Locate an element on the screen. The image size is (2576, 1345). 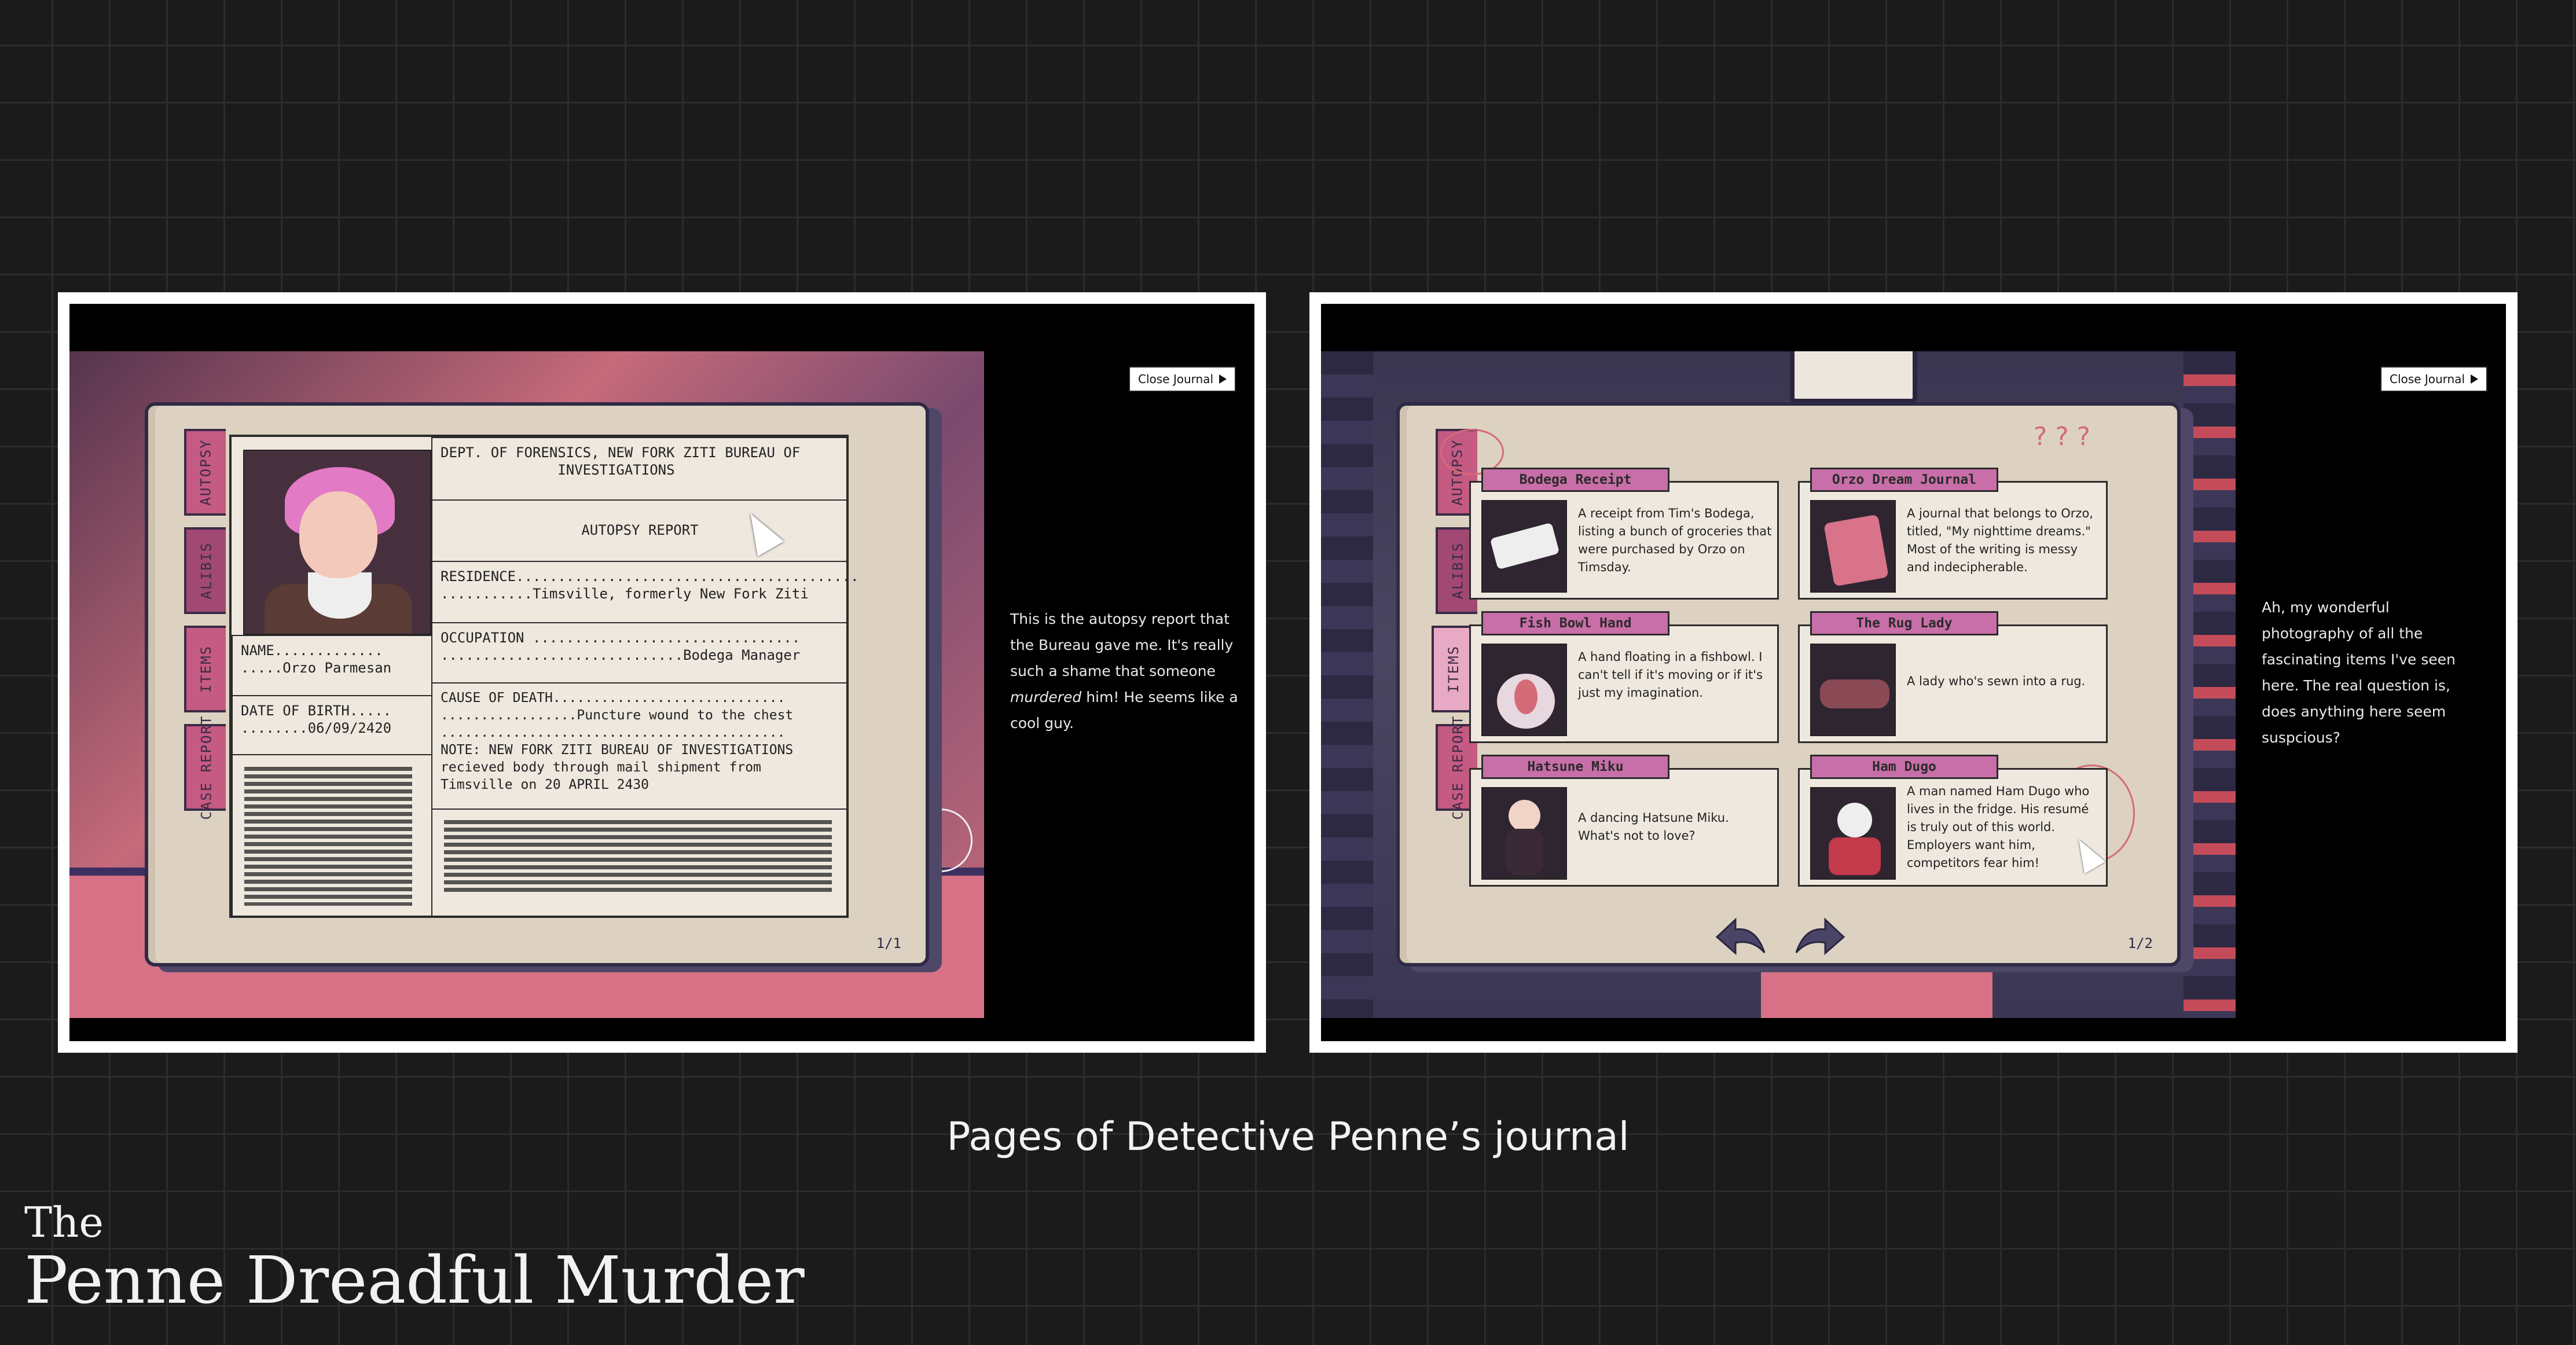
previous-page-arrow-icon is located at coordinates (1741, 936).